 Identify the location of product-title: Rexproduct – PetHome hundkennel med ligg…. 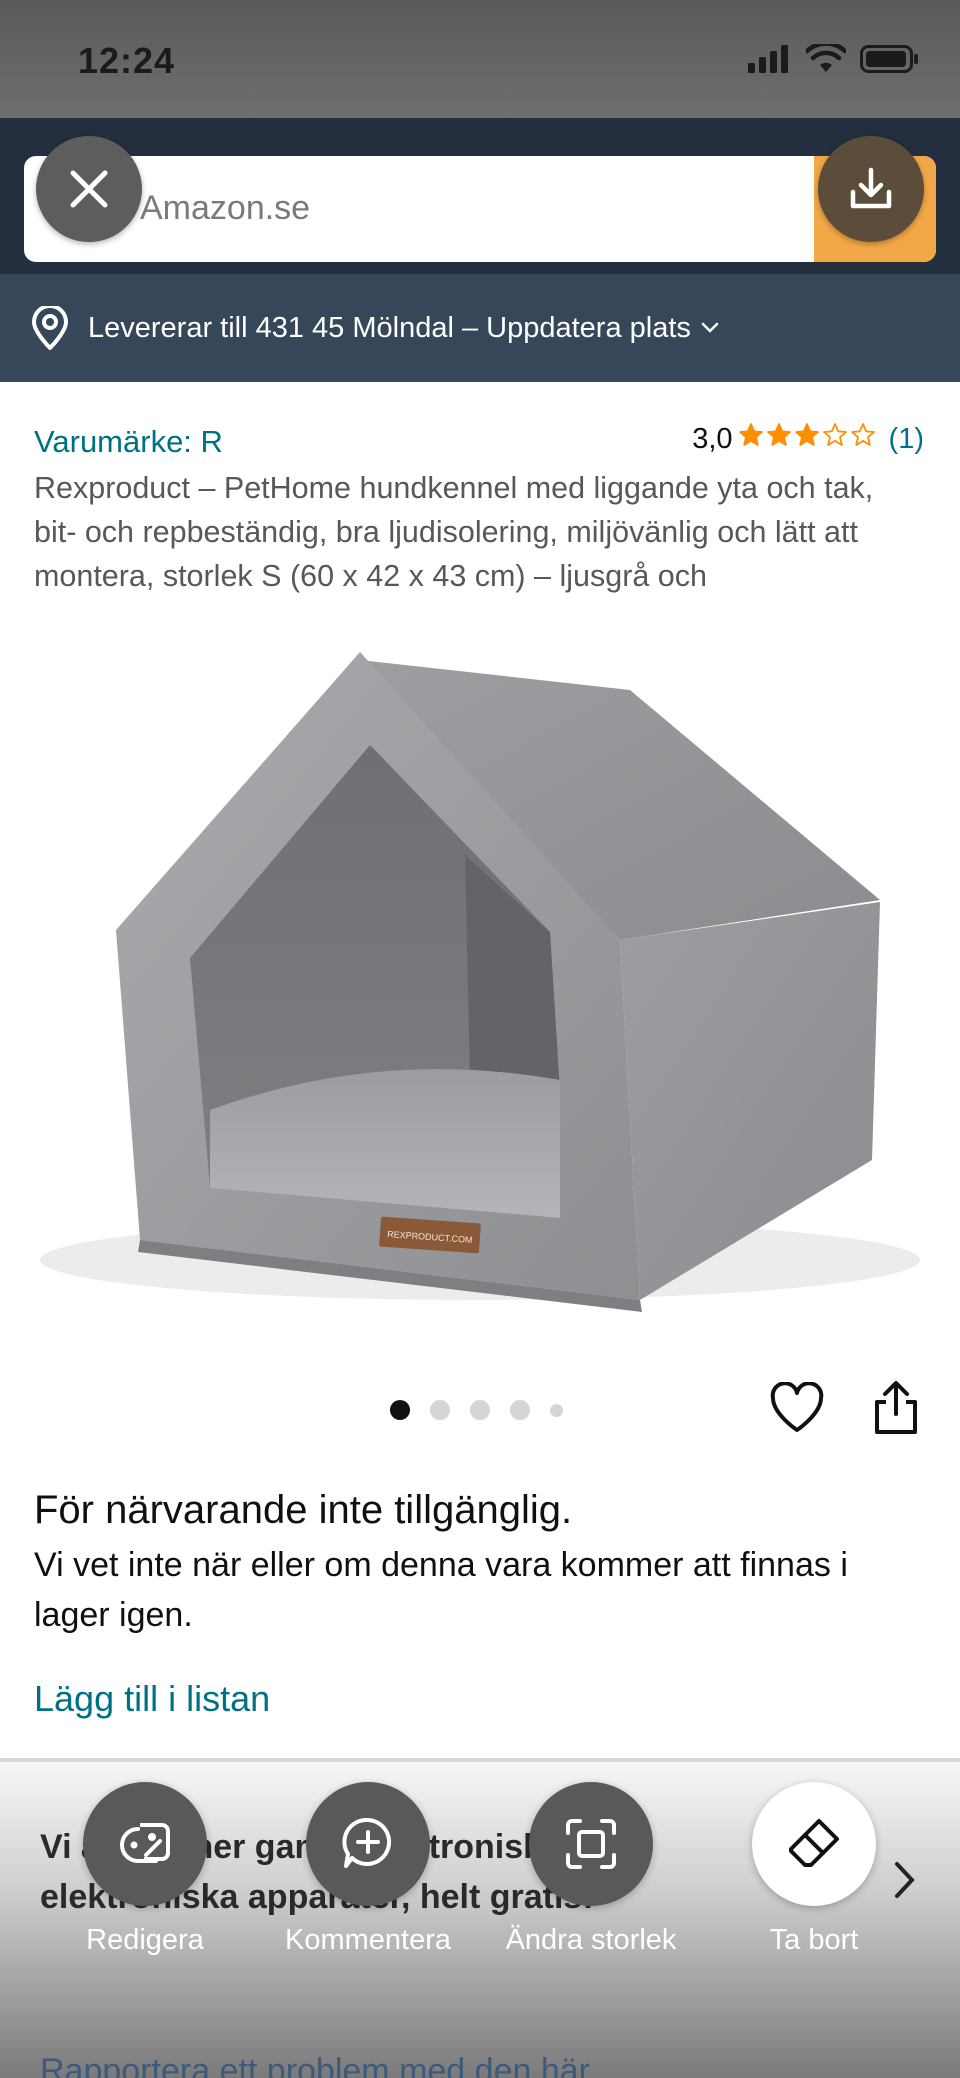
(454, 532).